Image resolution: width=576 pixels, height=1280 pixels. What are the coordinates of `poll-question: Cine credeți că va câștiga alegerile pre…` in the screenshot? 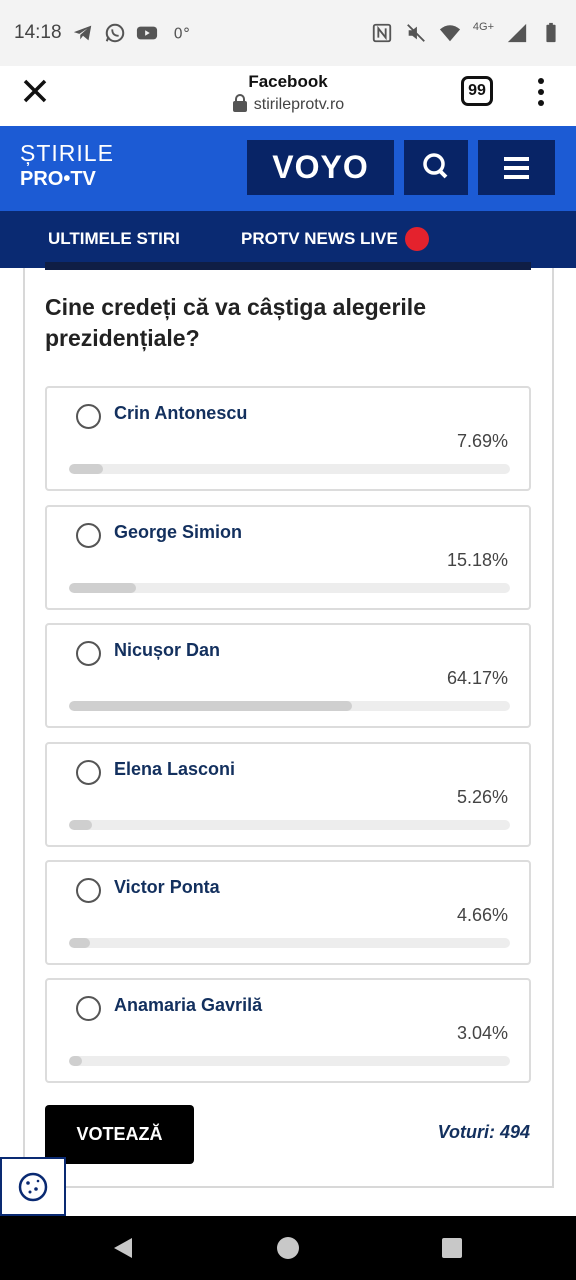 It's located at (235, 322).